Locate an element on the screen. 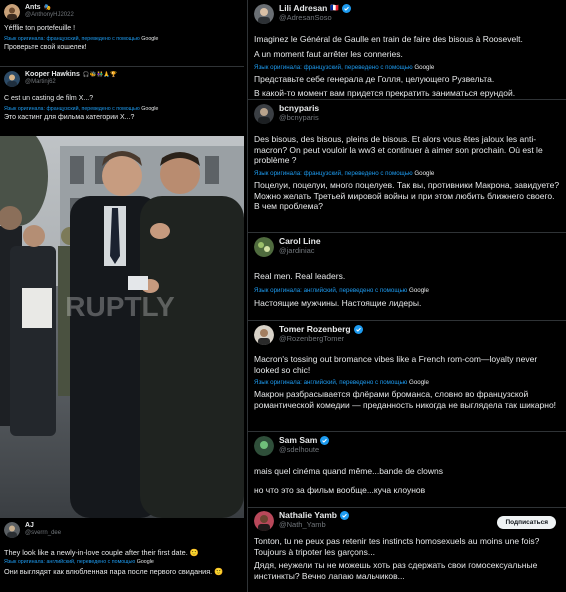  author-name: Ants is located at coordinates (33, 8).